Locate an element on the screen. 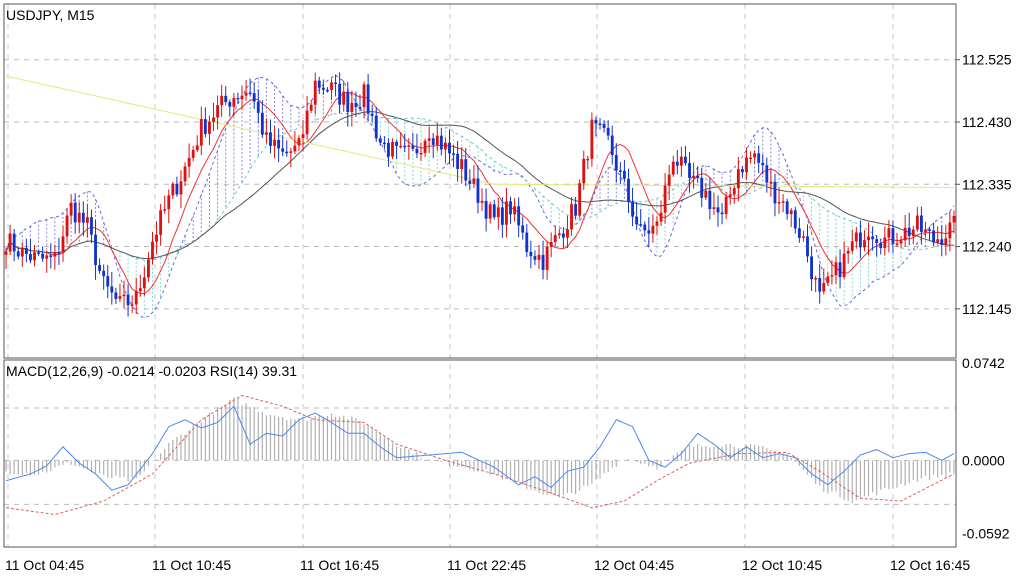  time-tick-label: 11 Oct 16:45 is located at coordinates (339, 565).